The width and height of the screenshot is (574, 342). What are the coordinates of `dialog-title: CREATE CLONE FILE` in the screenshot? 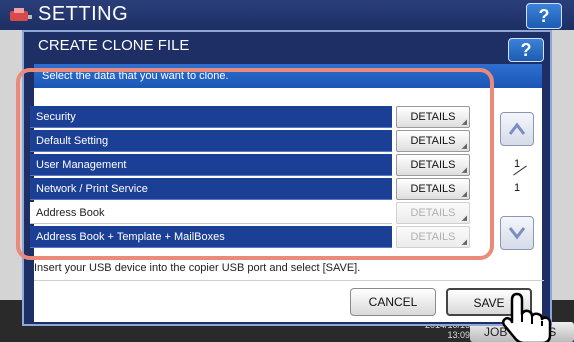 It's located at (114, 45).